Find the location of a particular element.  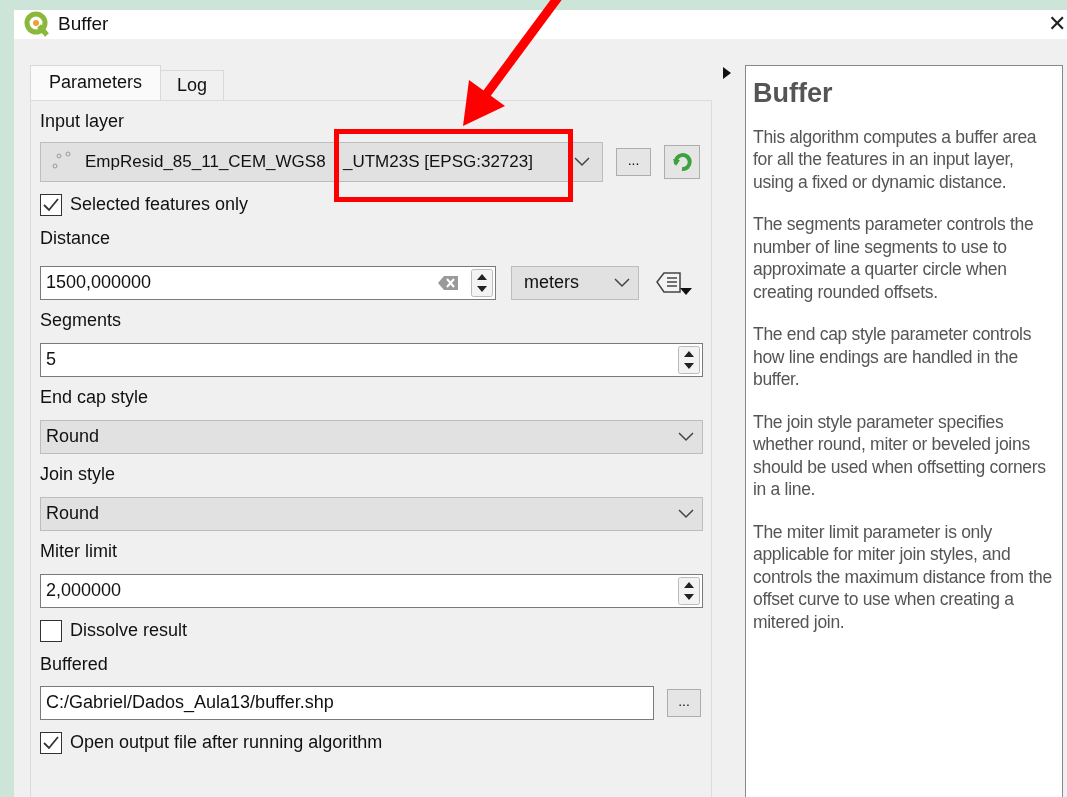

unit-combobox: meters is located at coordinates (575, 282).